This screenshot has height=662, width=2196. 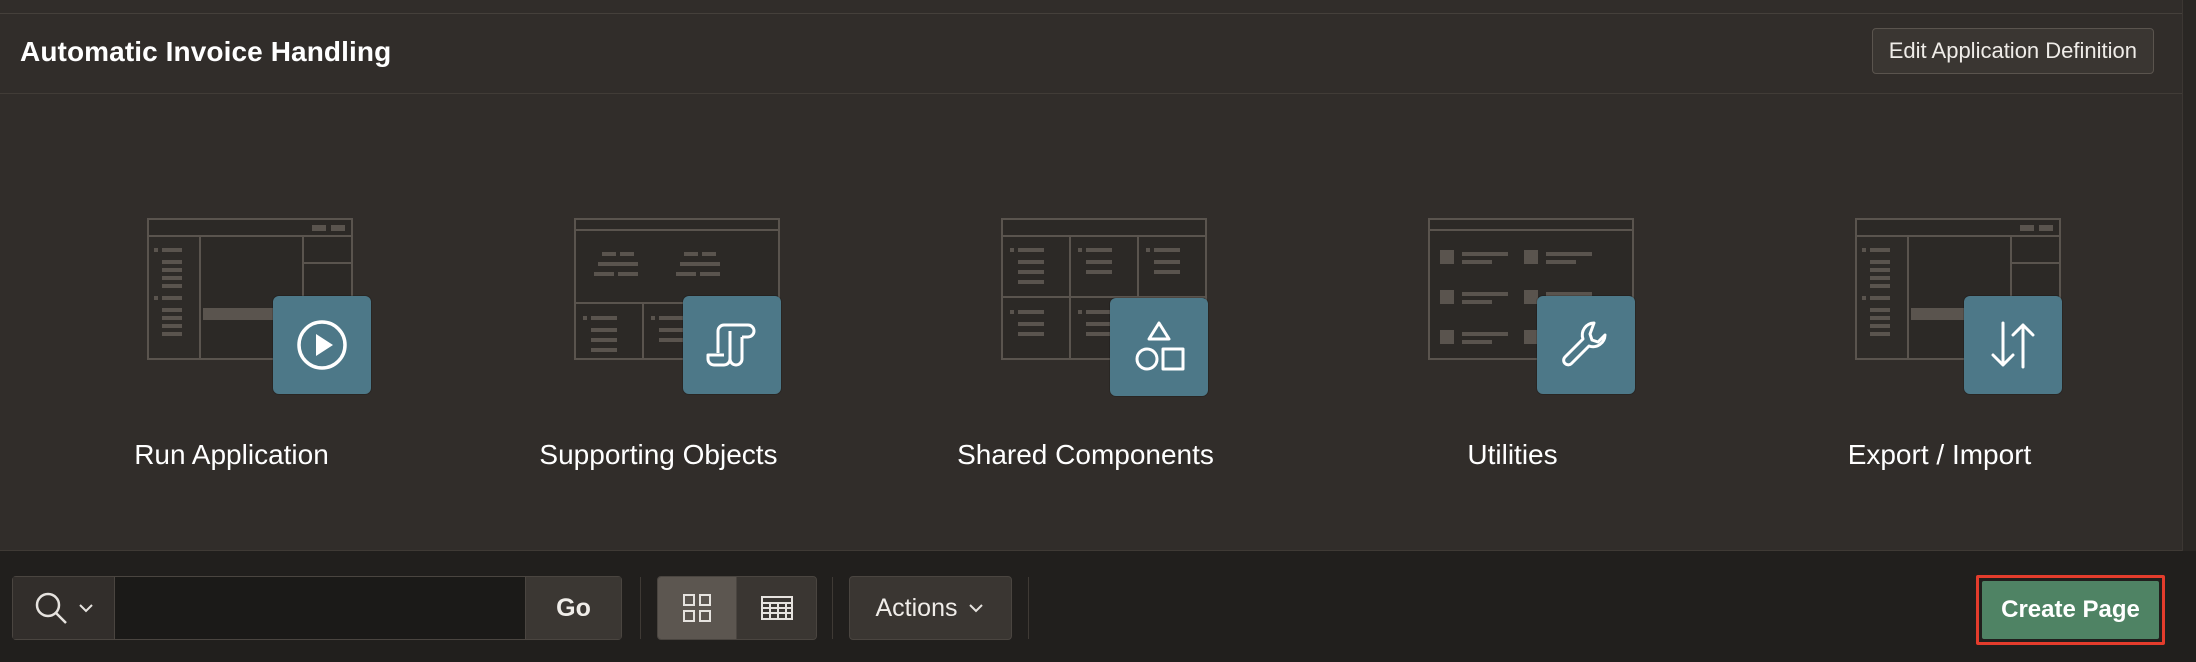 I want to click on tile-label: Export / Import, so click(x=1939, y=454).